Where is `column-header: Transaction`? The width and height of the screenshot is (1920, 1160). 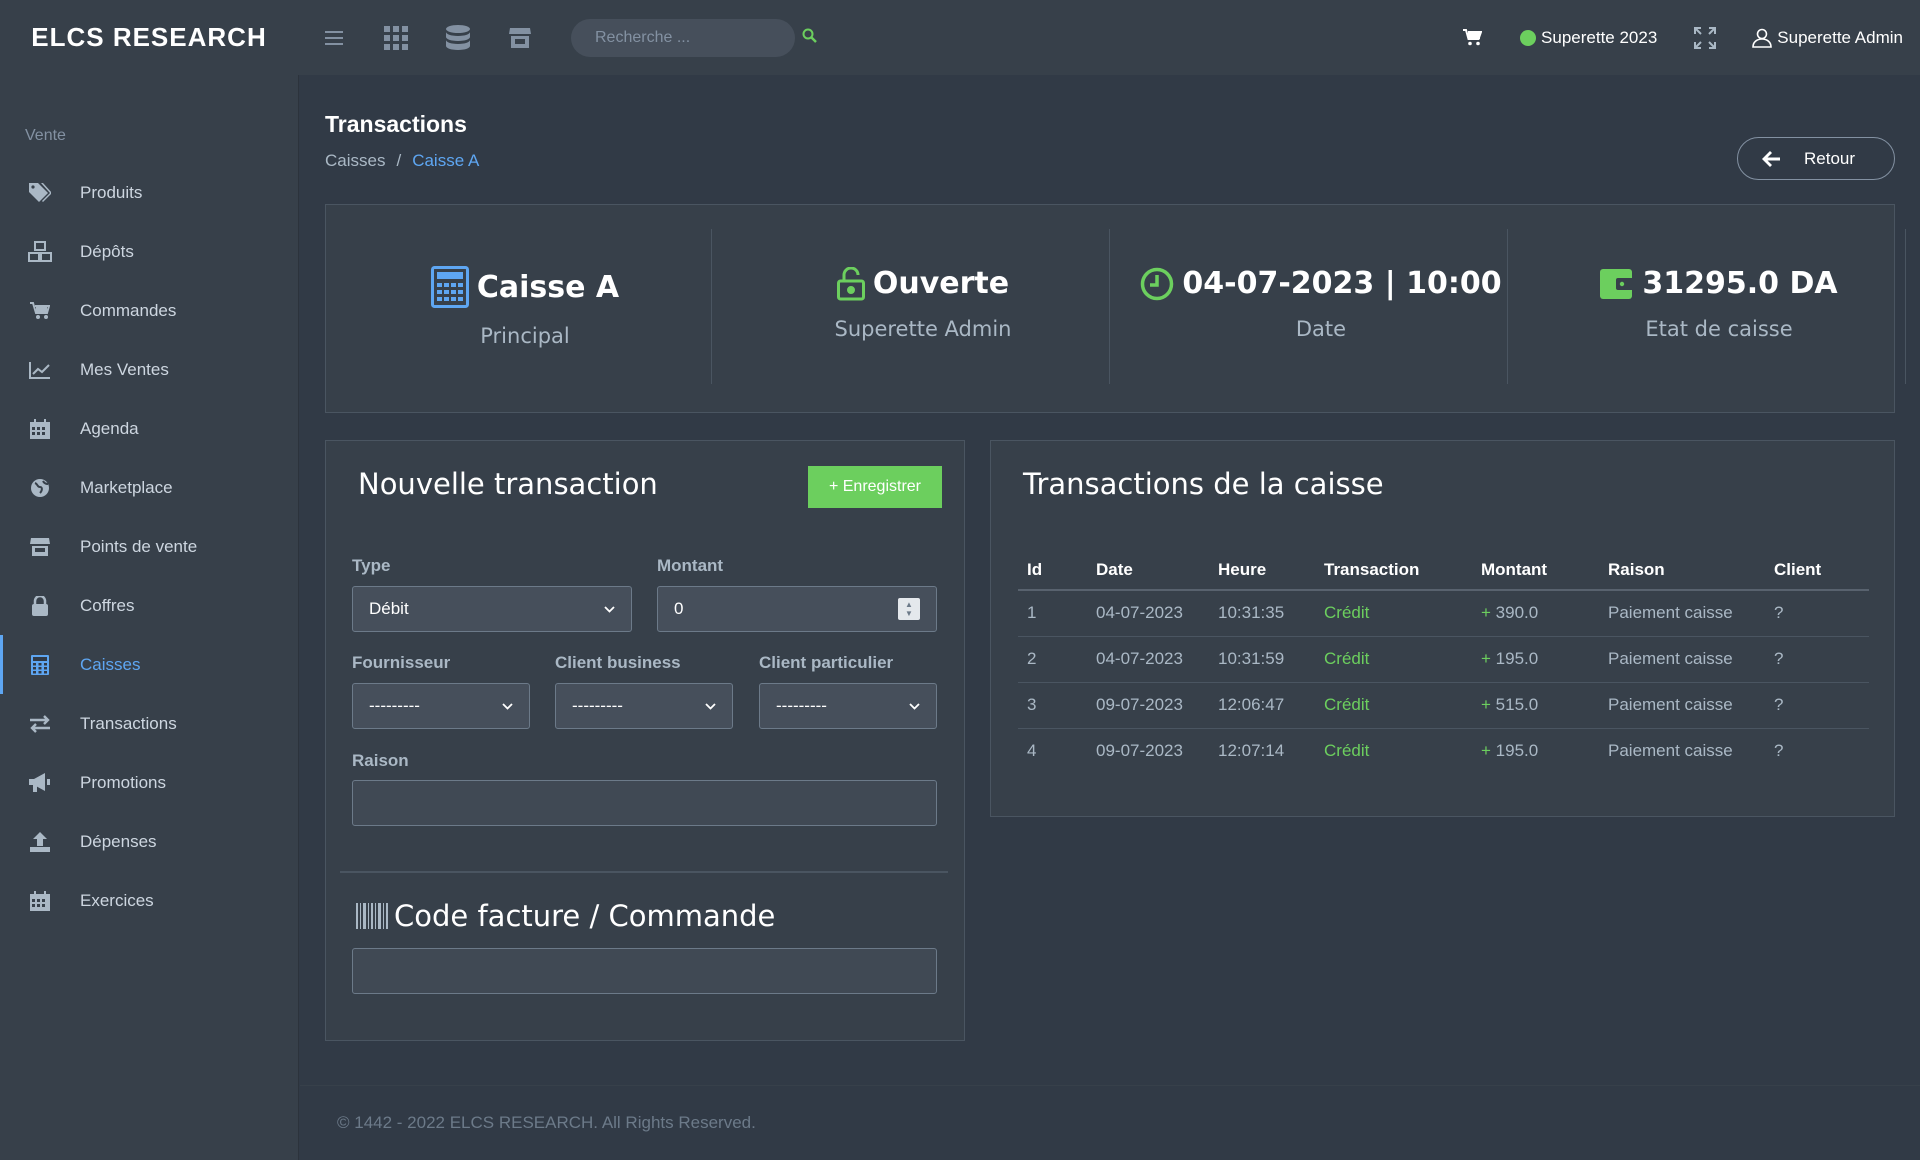
column-header: Transaction is located at coordinates (1393, 571).